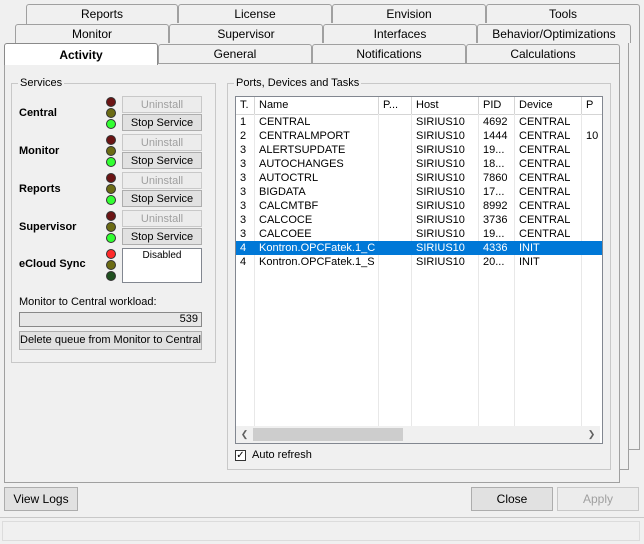  What do you see at coordinates (41, 499) in the screenshot?
I see `view-logs-button: View Logs` at bounding box center [41, 499].